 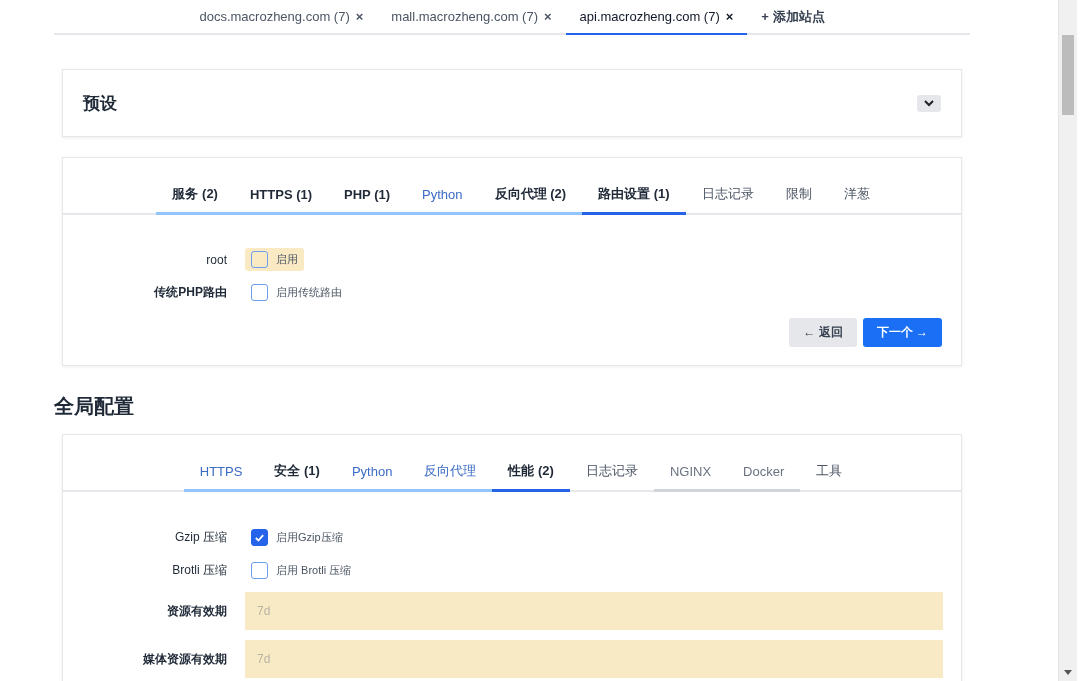 What do you see at coordinates (823, 332) in the screenshot?
I see `back-button: ← 返回` at bounding box center [823, 332].